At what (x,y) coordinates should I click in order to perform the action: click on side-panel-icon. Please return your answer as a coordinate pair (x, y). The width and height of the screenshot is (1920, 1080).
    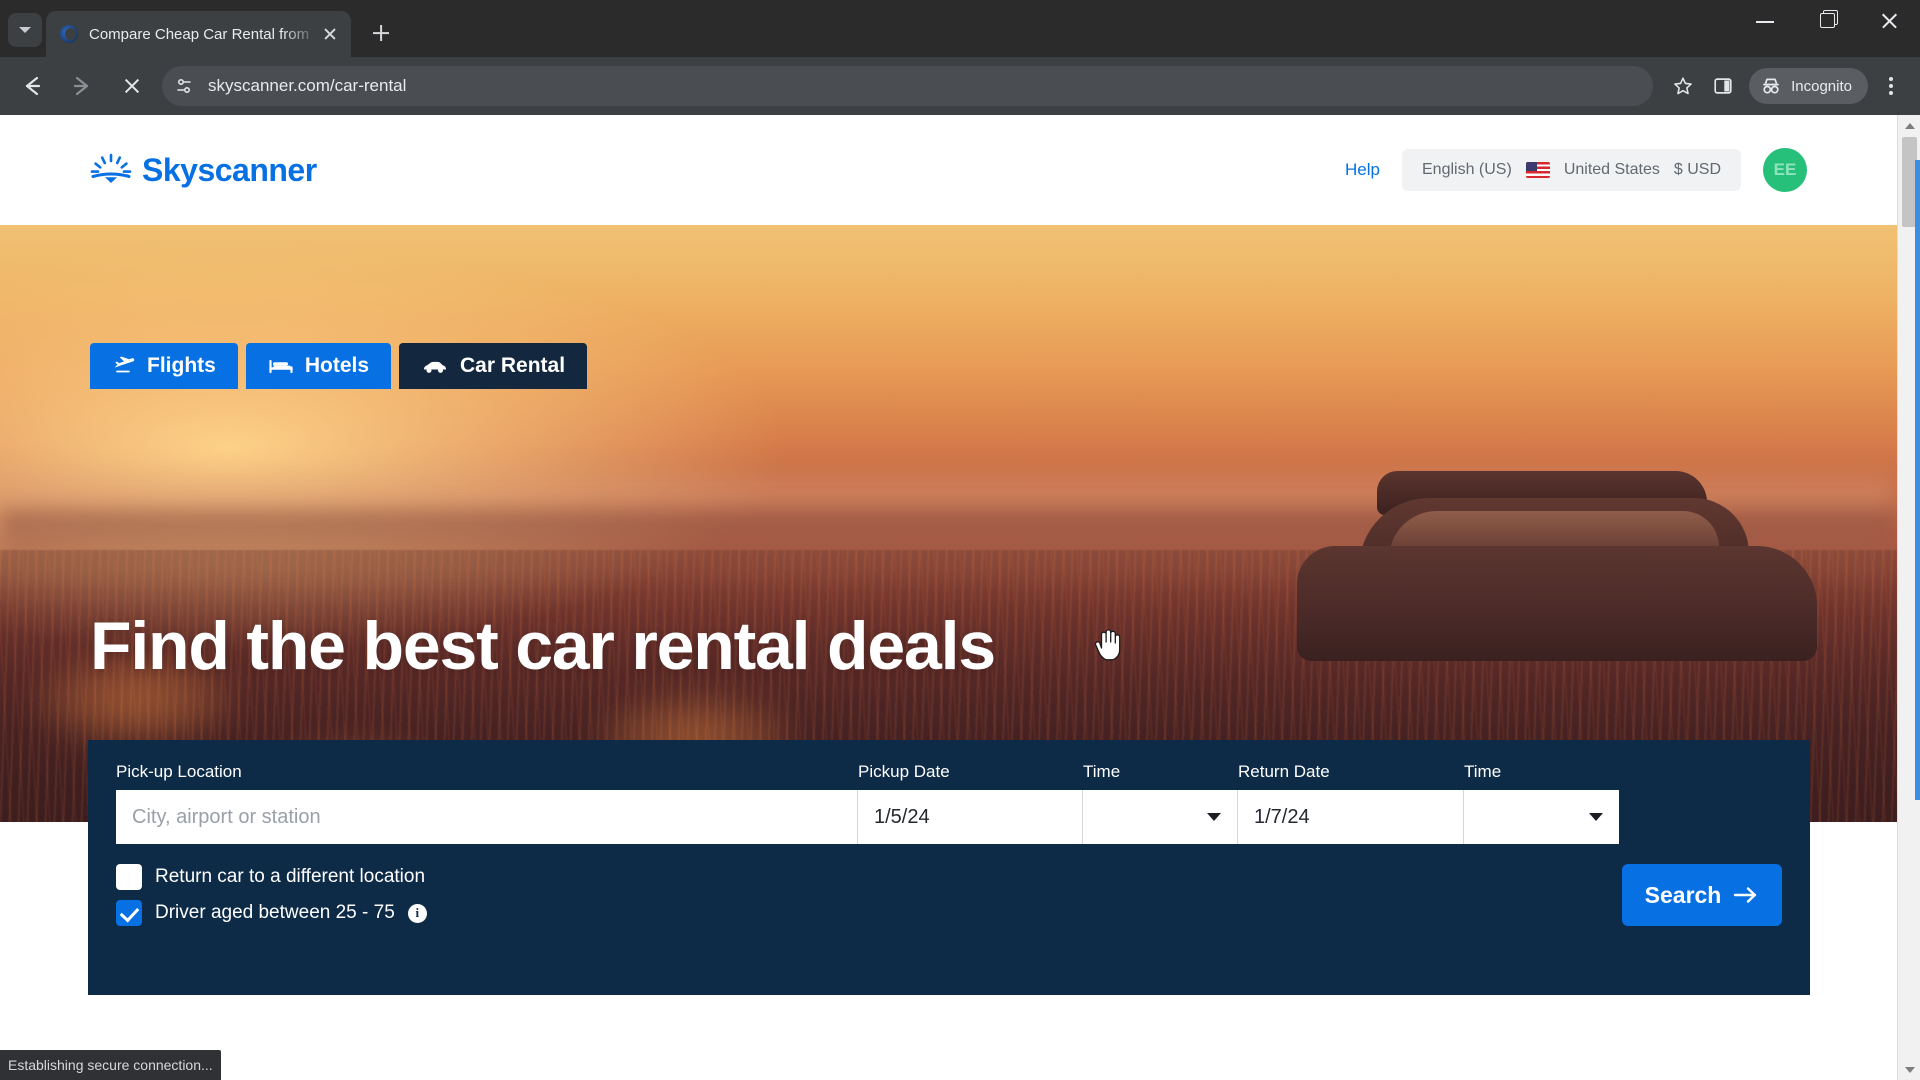
    Looking at the image, I should click on (1723, 86).